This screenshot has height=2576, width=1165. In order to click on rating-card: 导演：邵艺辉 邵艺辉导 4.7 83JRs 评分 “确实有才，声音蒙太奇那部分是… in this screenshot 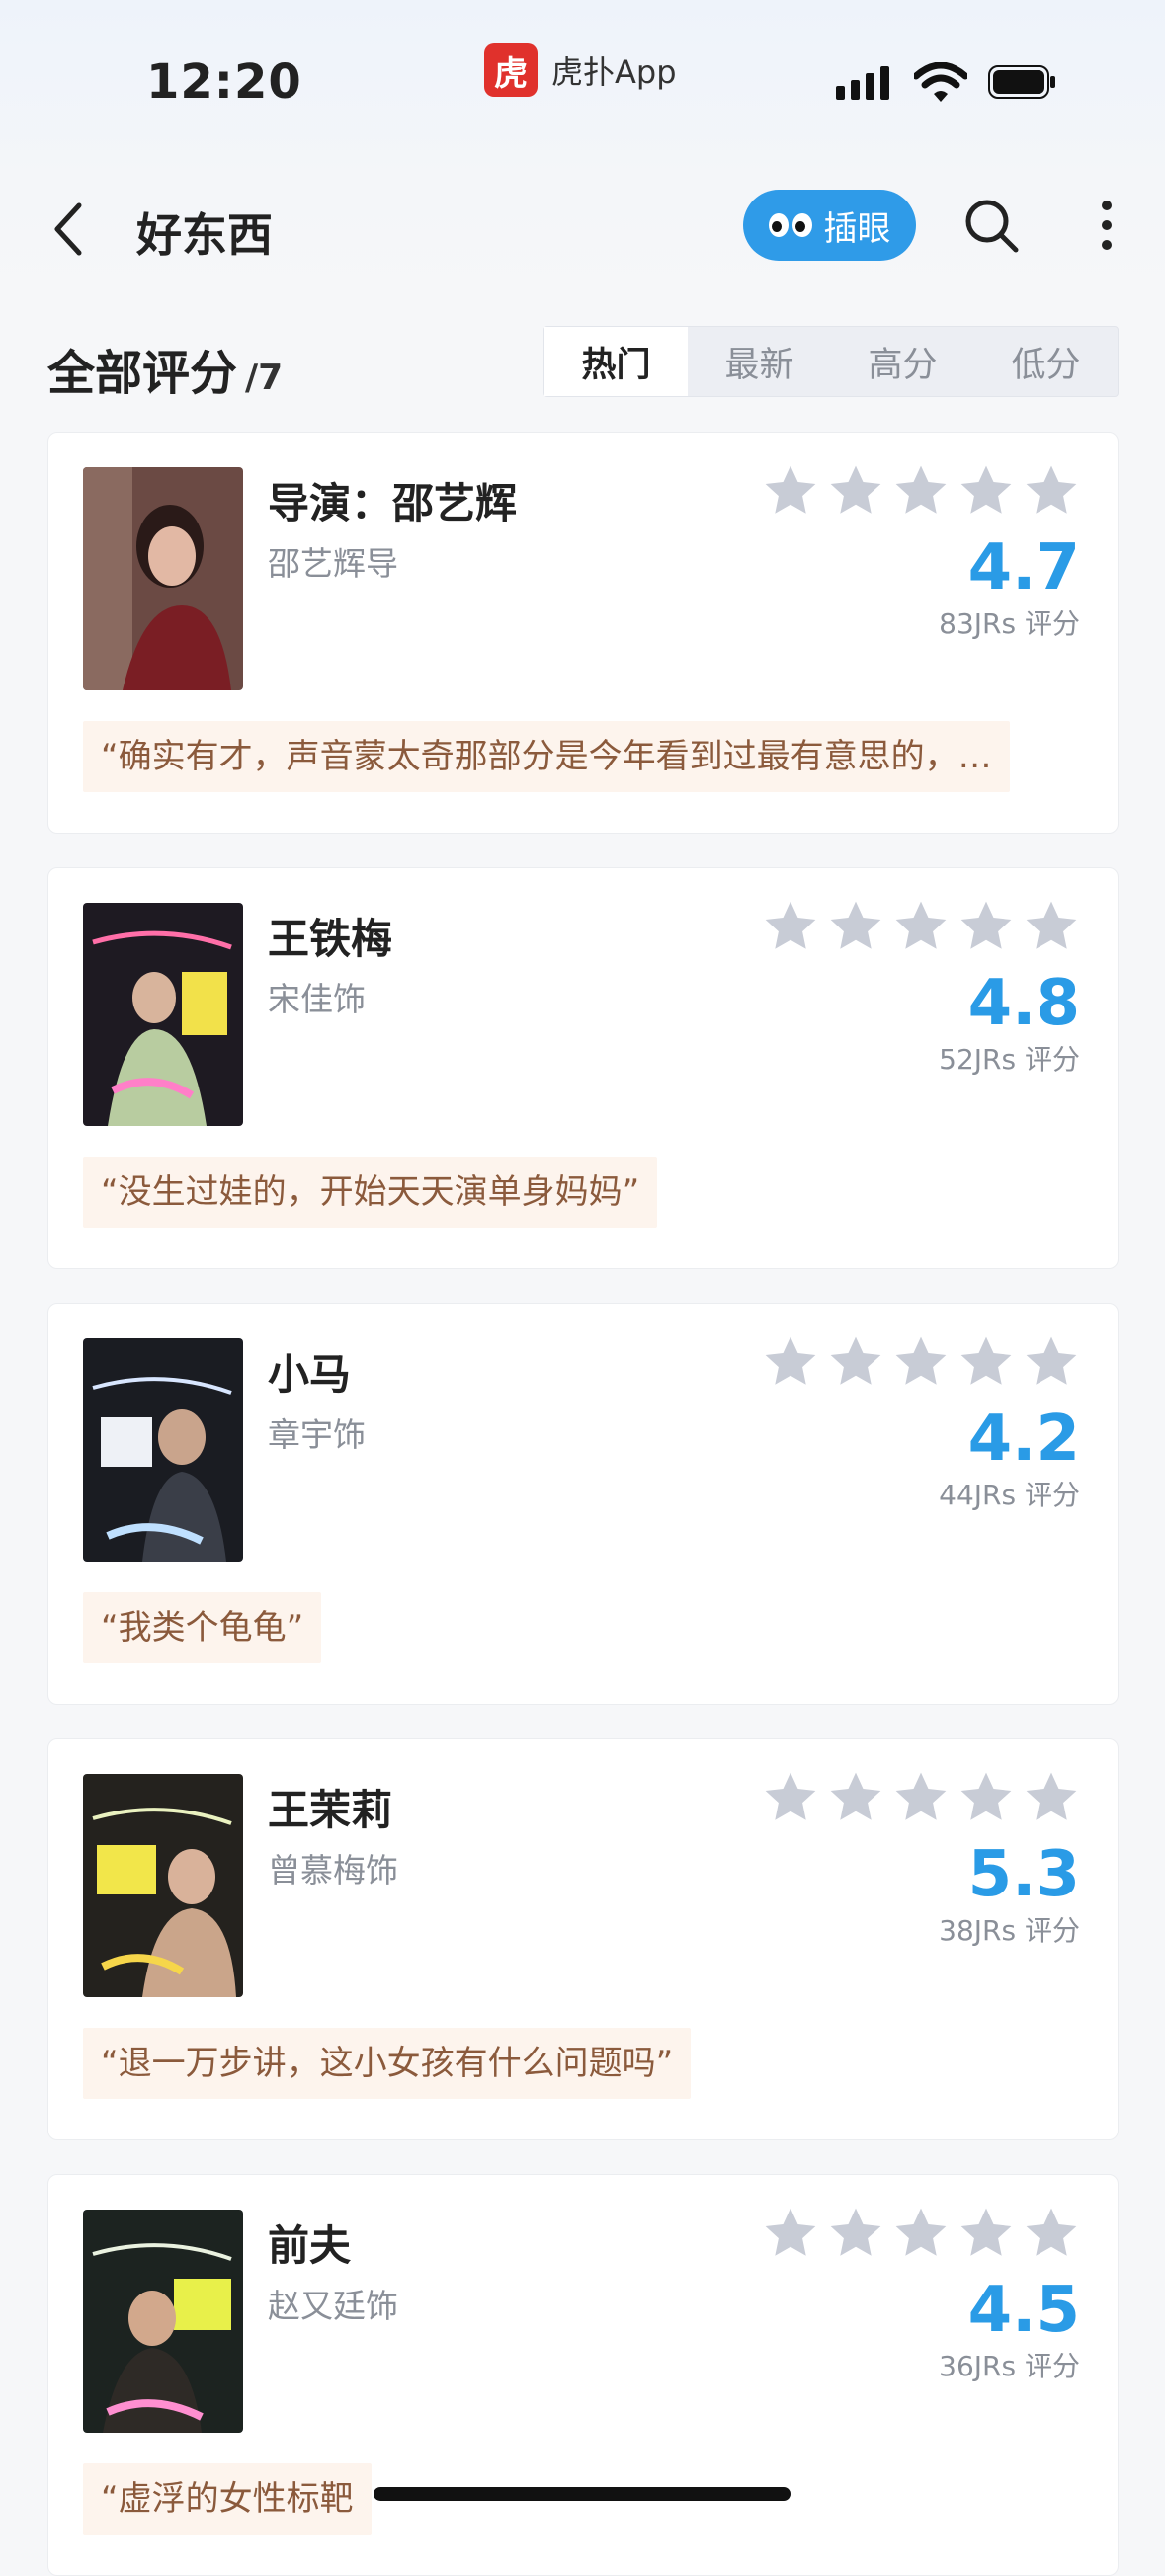, I will do `click(583, 633)`.